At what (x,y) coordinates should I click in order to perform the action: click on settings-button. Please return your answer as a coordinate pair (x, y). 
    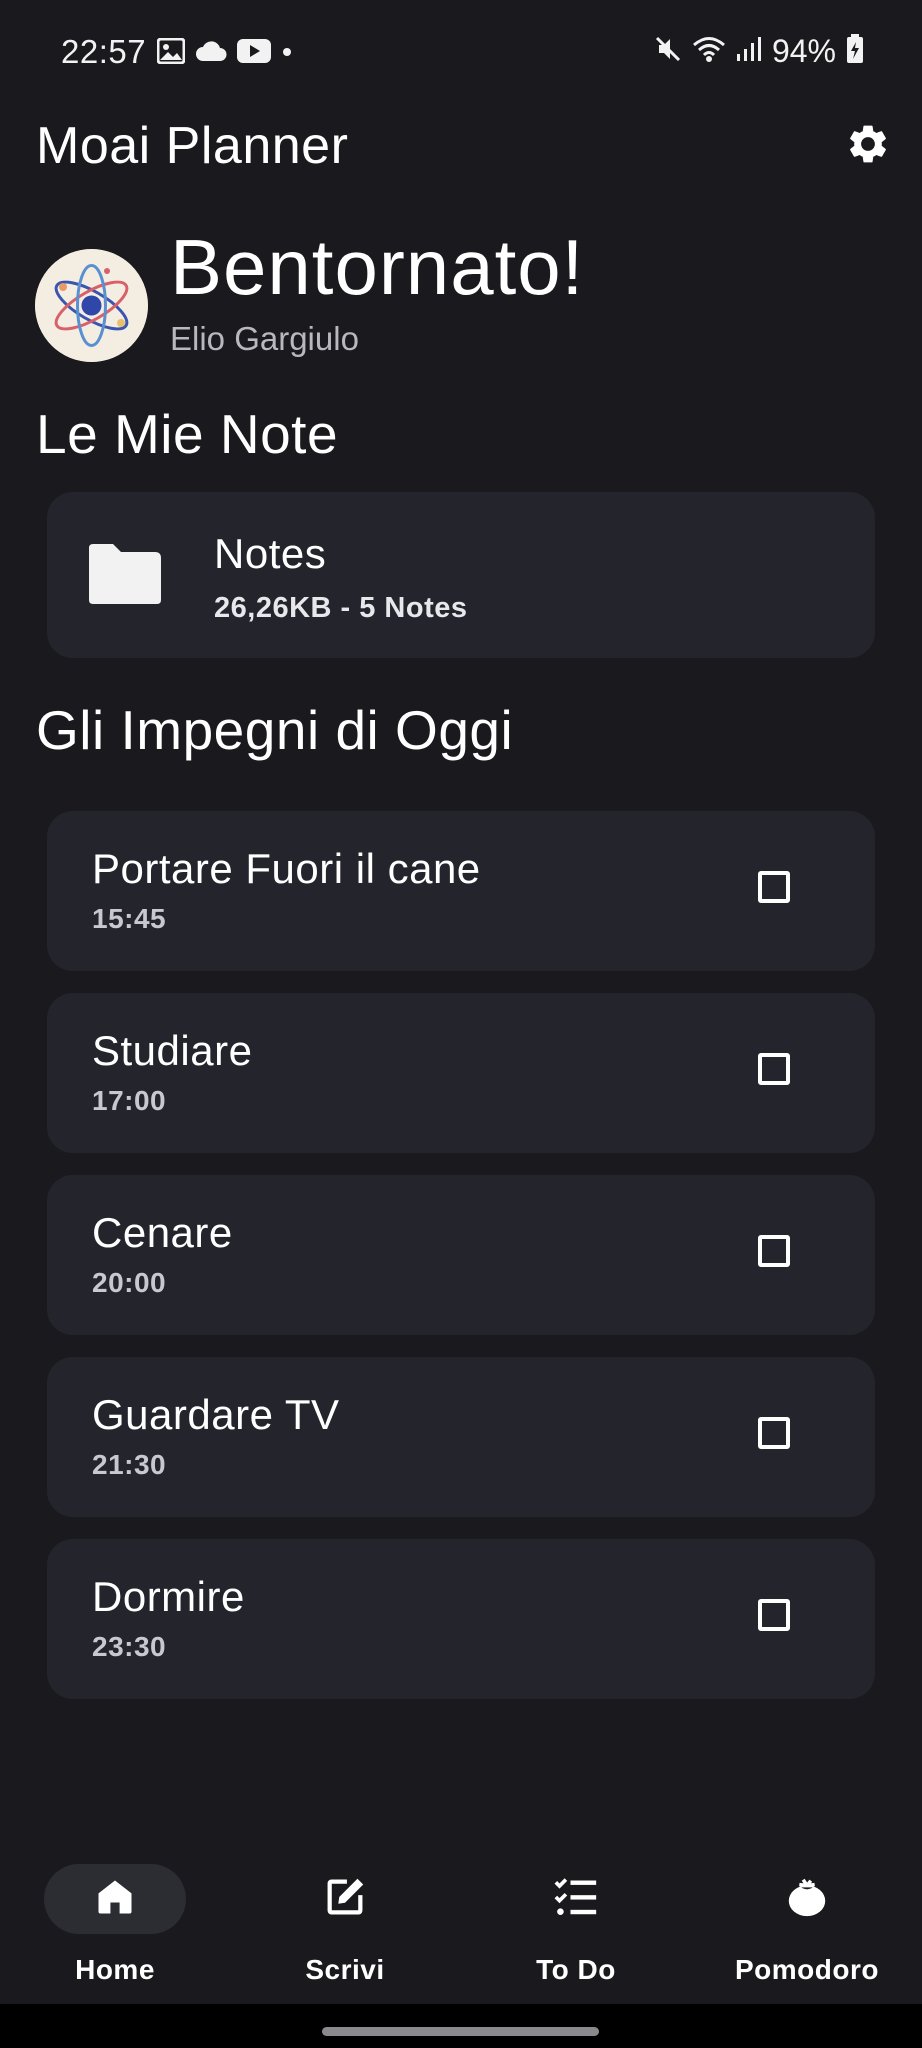
    Looking at the image, I should click on (868, 146).